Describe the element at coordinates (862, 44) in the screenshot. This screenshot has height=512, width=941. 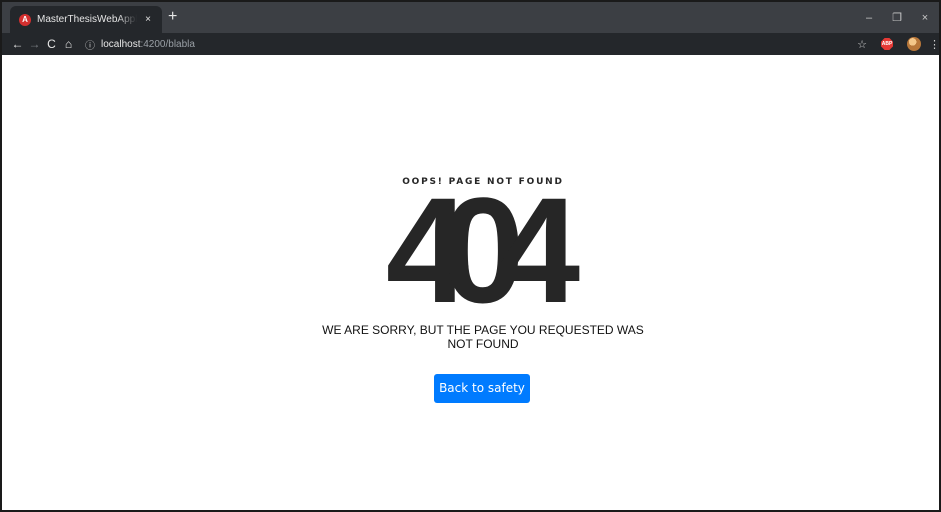
I see `bookmark-star-icon: ☆` at that location.